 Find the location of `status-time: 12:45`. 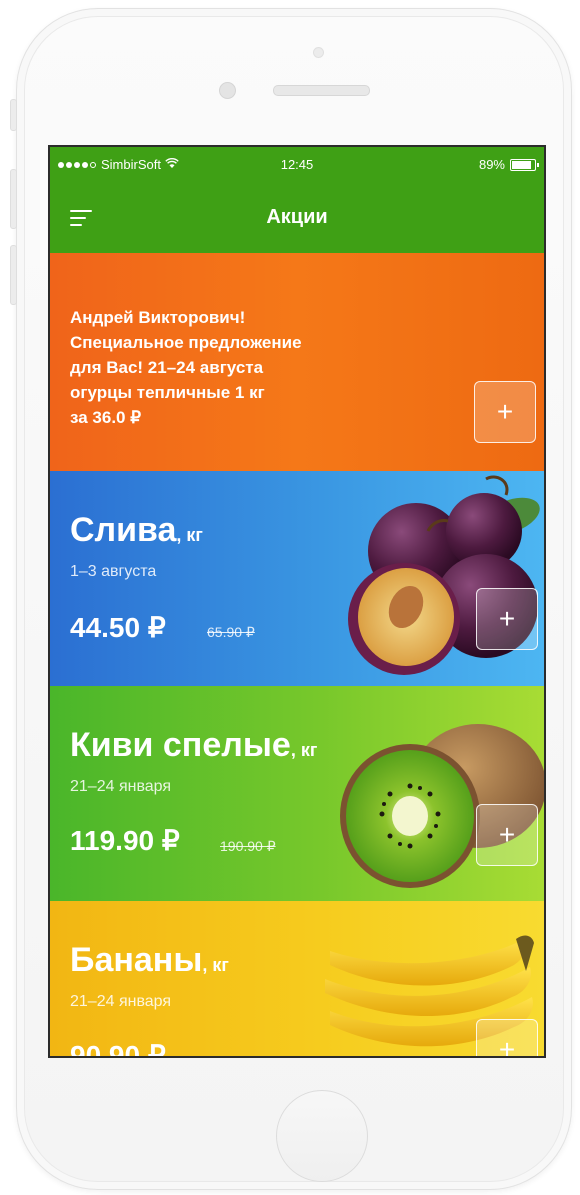

status-time: 12:45 is located at coordinates (297, 164).